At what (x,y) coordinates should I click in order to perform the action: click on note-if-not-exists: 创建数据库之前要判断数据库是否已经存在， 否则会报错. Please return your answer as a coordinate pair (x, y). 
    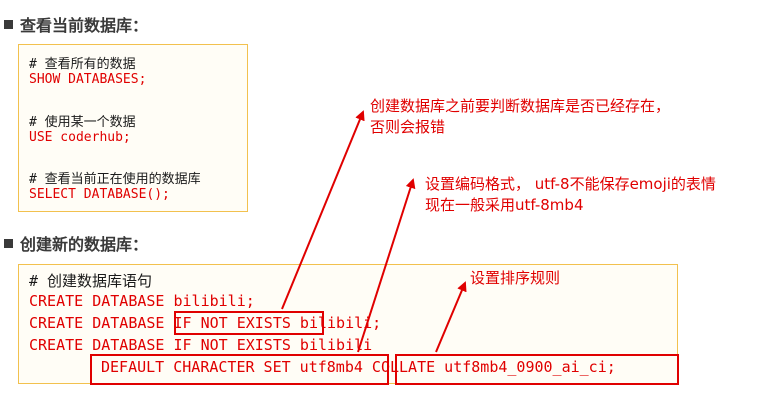
    Looking at the image, I should click on (520, 116).